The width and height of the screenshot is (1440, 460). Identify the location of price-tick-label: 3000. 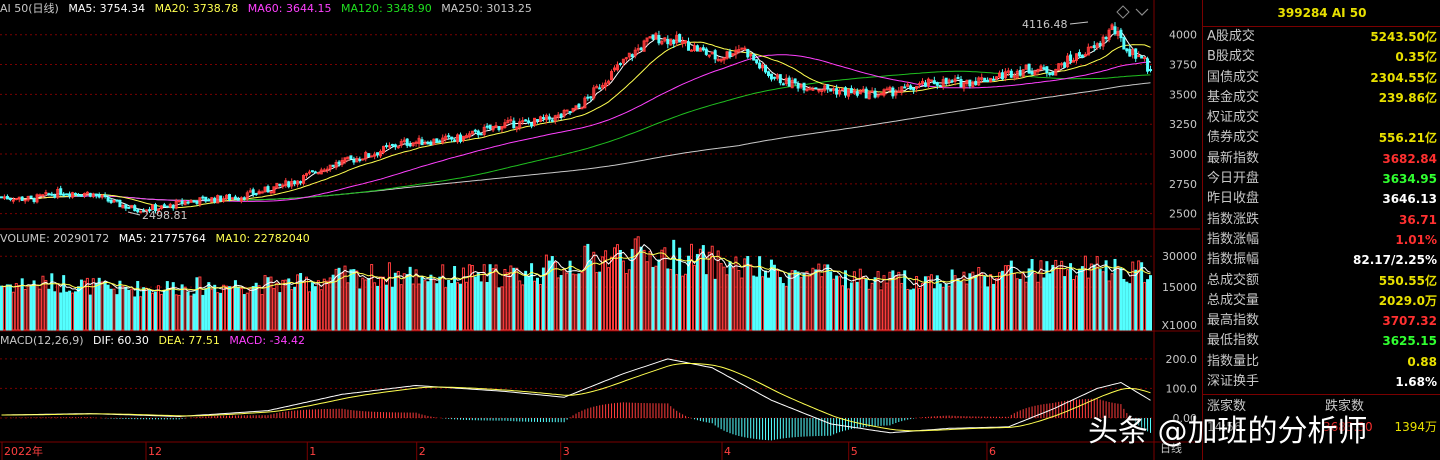
(1183, 154).